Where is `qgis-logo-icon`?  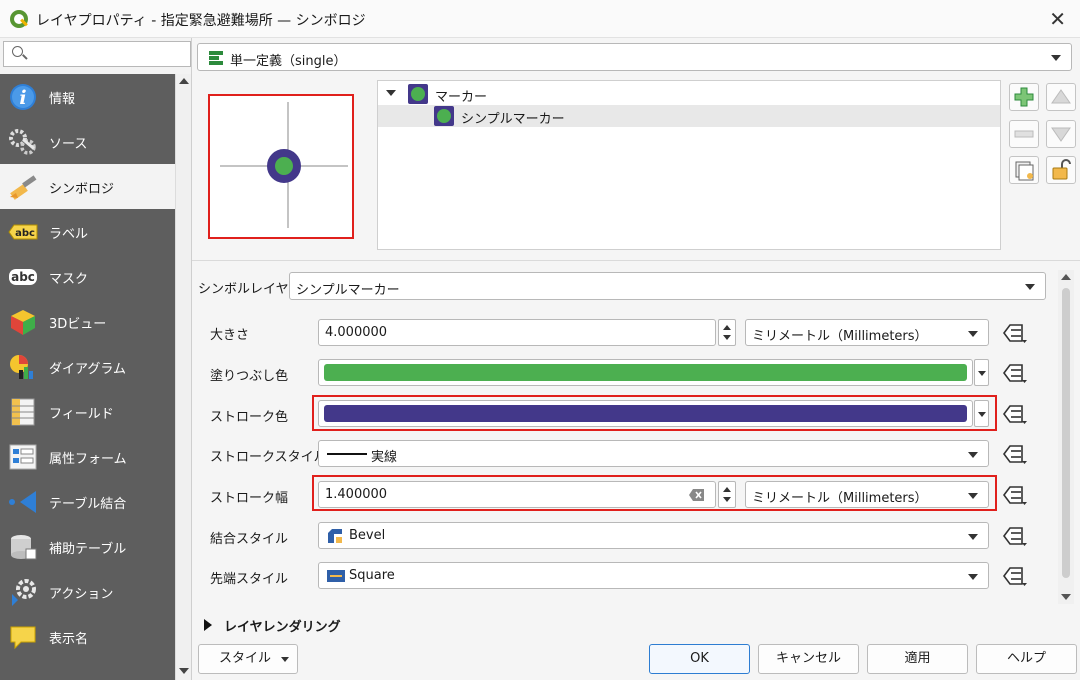
qgis-logo-icon is located at coordinates (19, 19).